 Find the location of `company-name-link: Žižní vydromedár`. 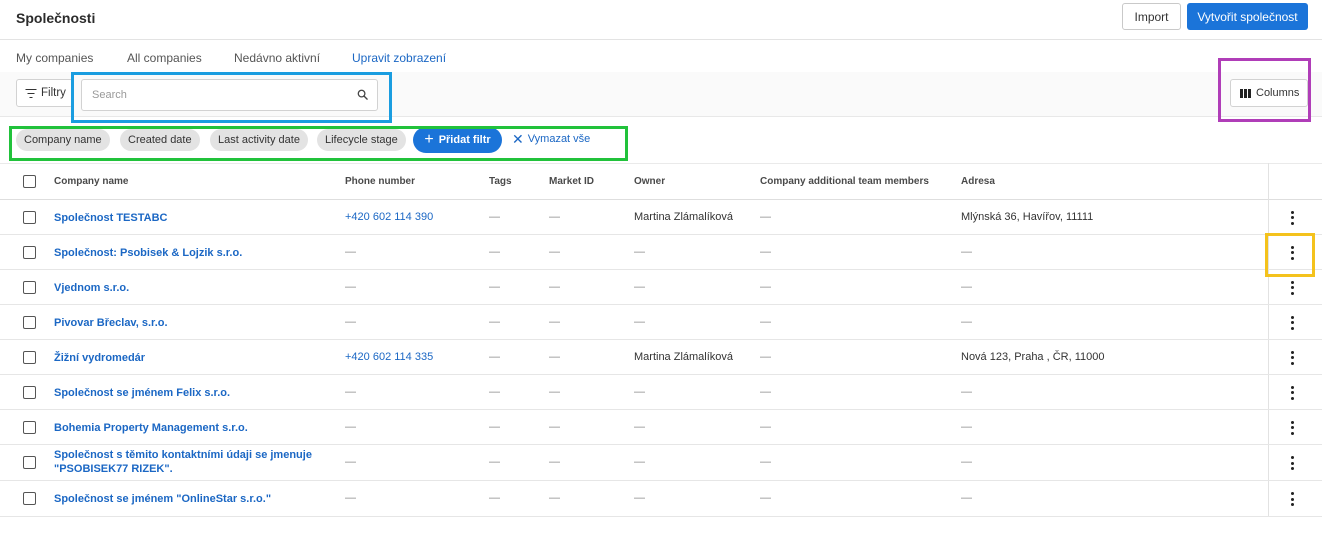

company-name-link: Žižní vydromedár is located at coordinates (194, 358).